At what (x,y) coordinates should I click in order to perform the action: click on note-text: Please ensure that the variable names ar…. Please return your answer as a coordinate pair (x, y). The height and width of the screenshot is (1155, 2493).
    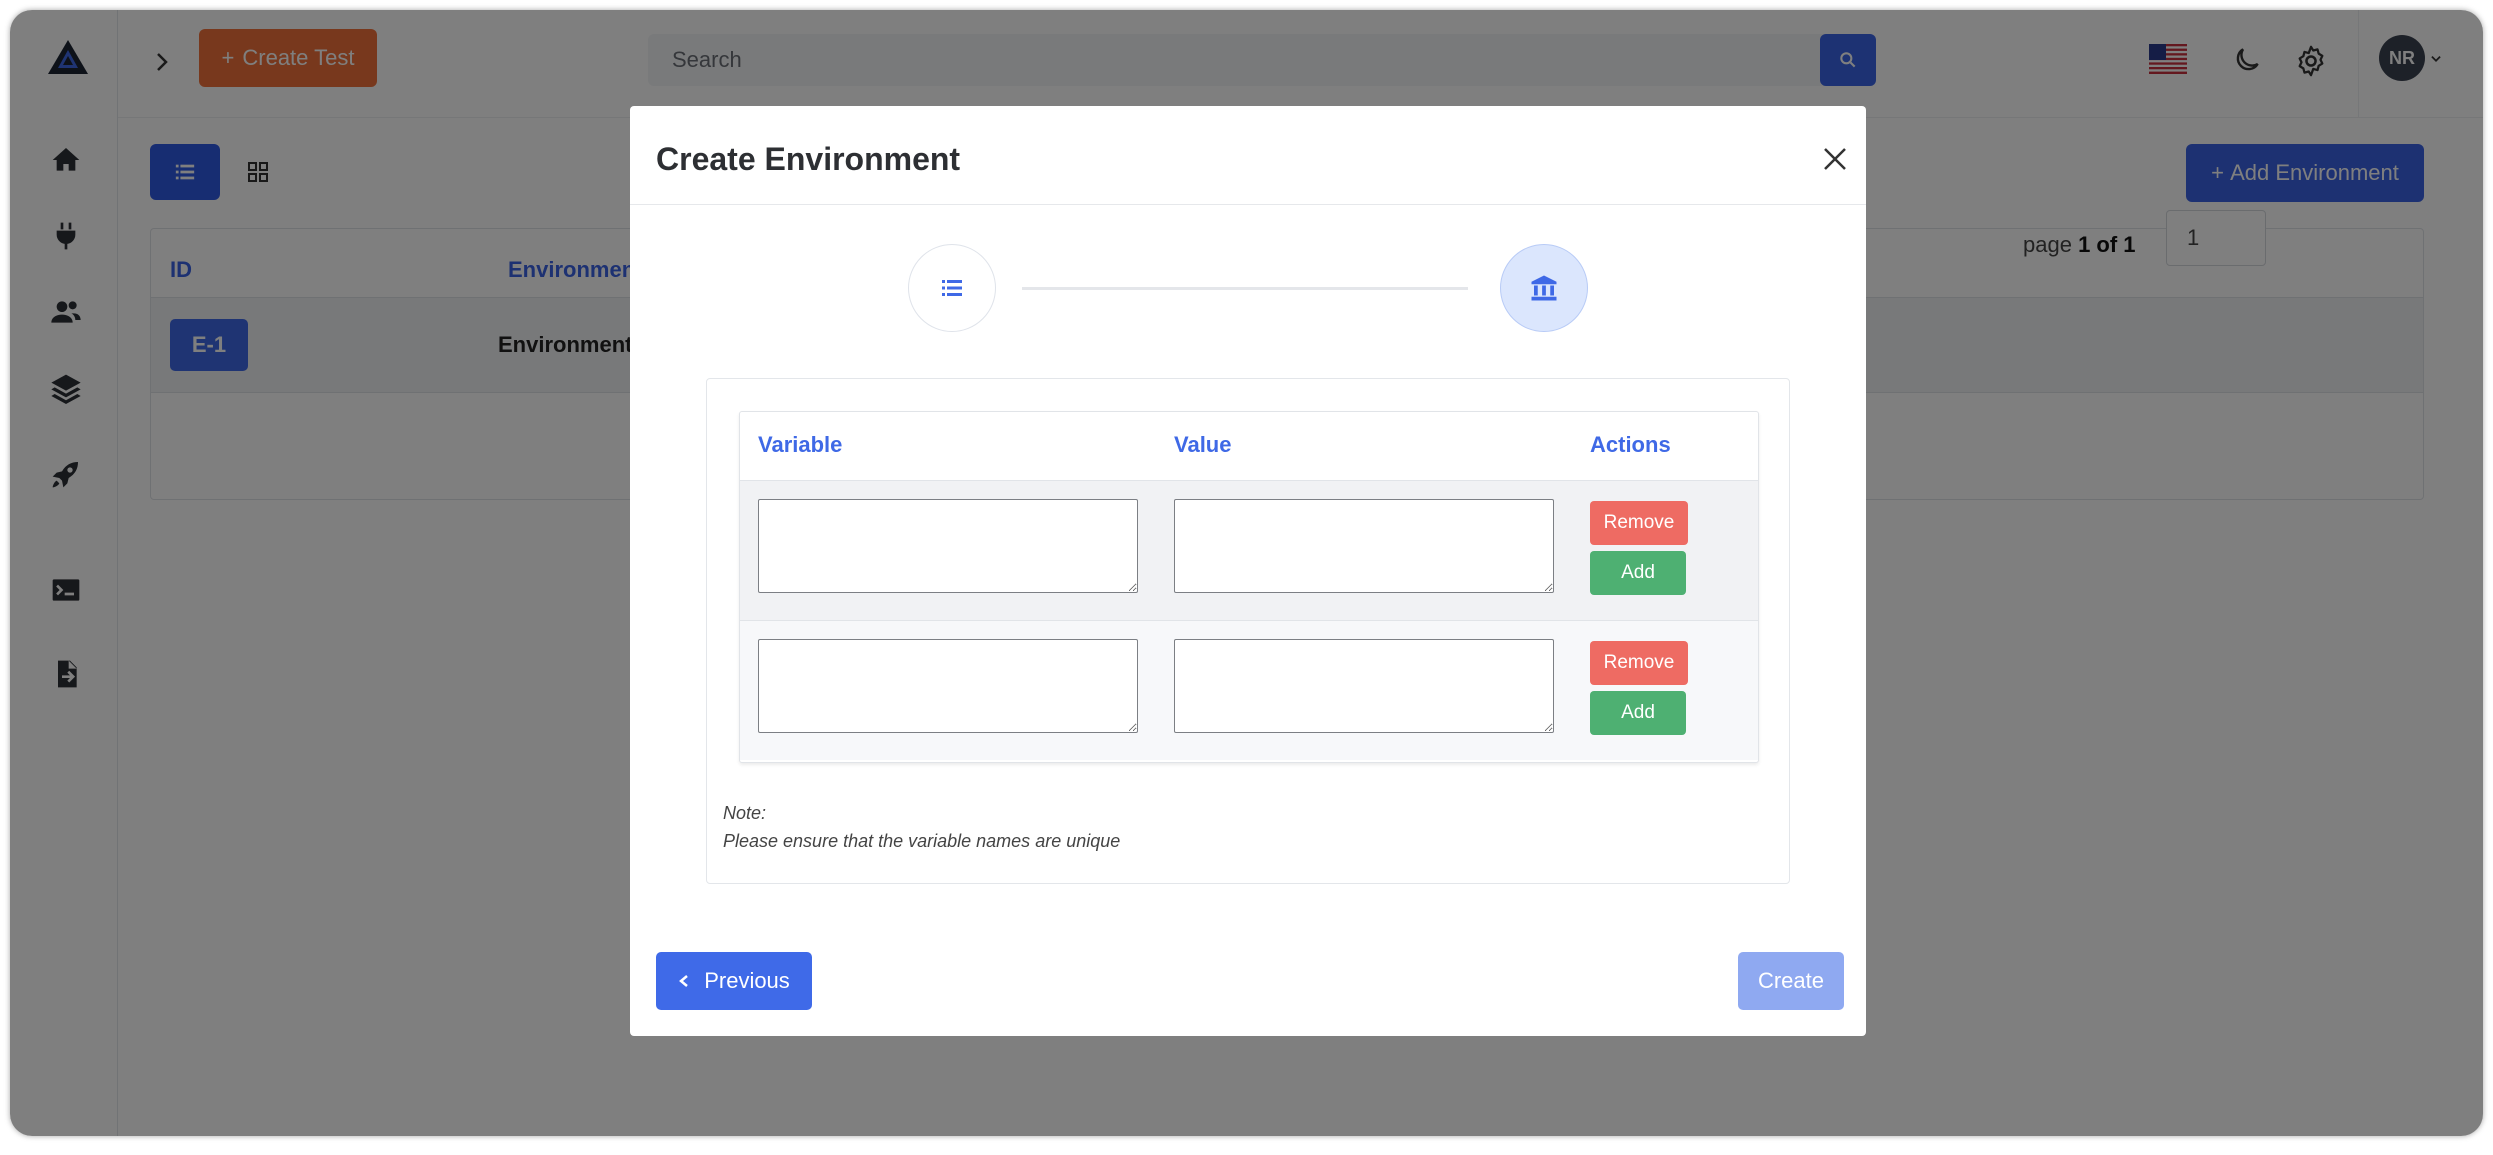
    Looking at the image, I should click on (922, 841).